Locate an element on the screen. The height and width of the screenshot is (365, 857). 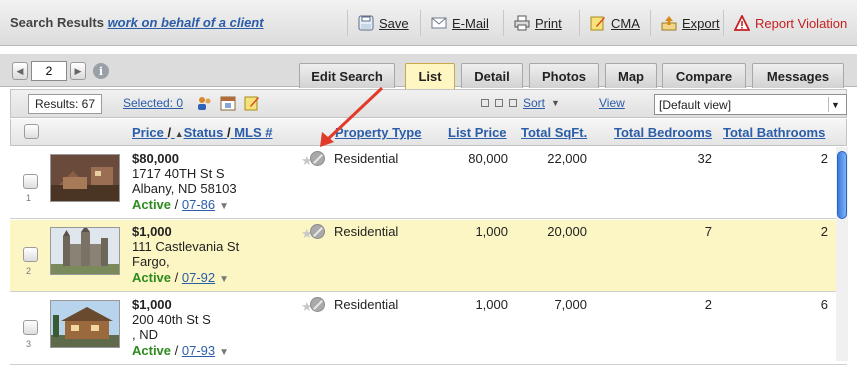
title-link: work on behalf of a client is located at coordinates (186, 22).